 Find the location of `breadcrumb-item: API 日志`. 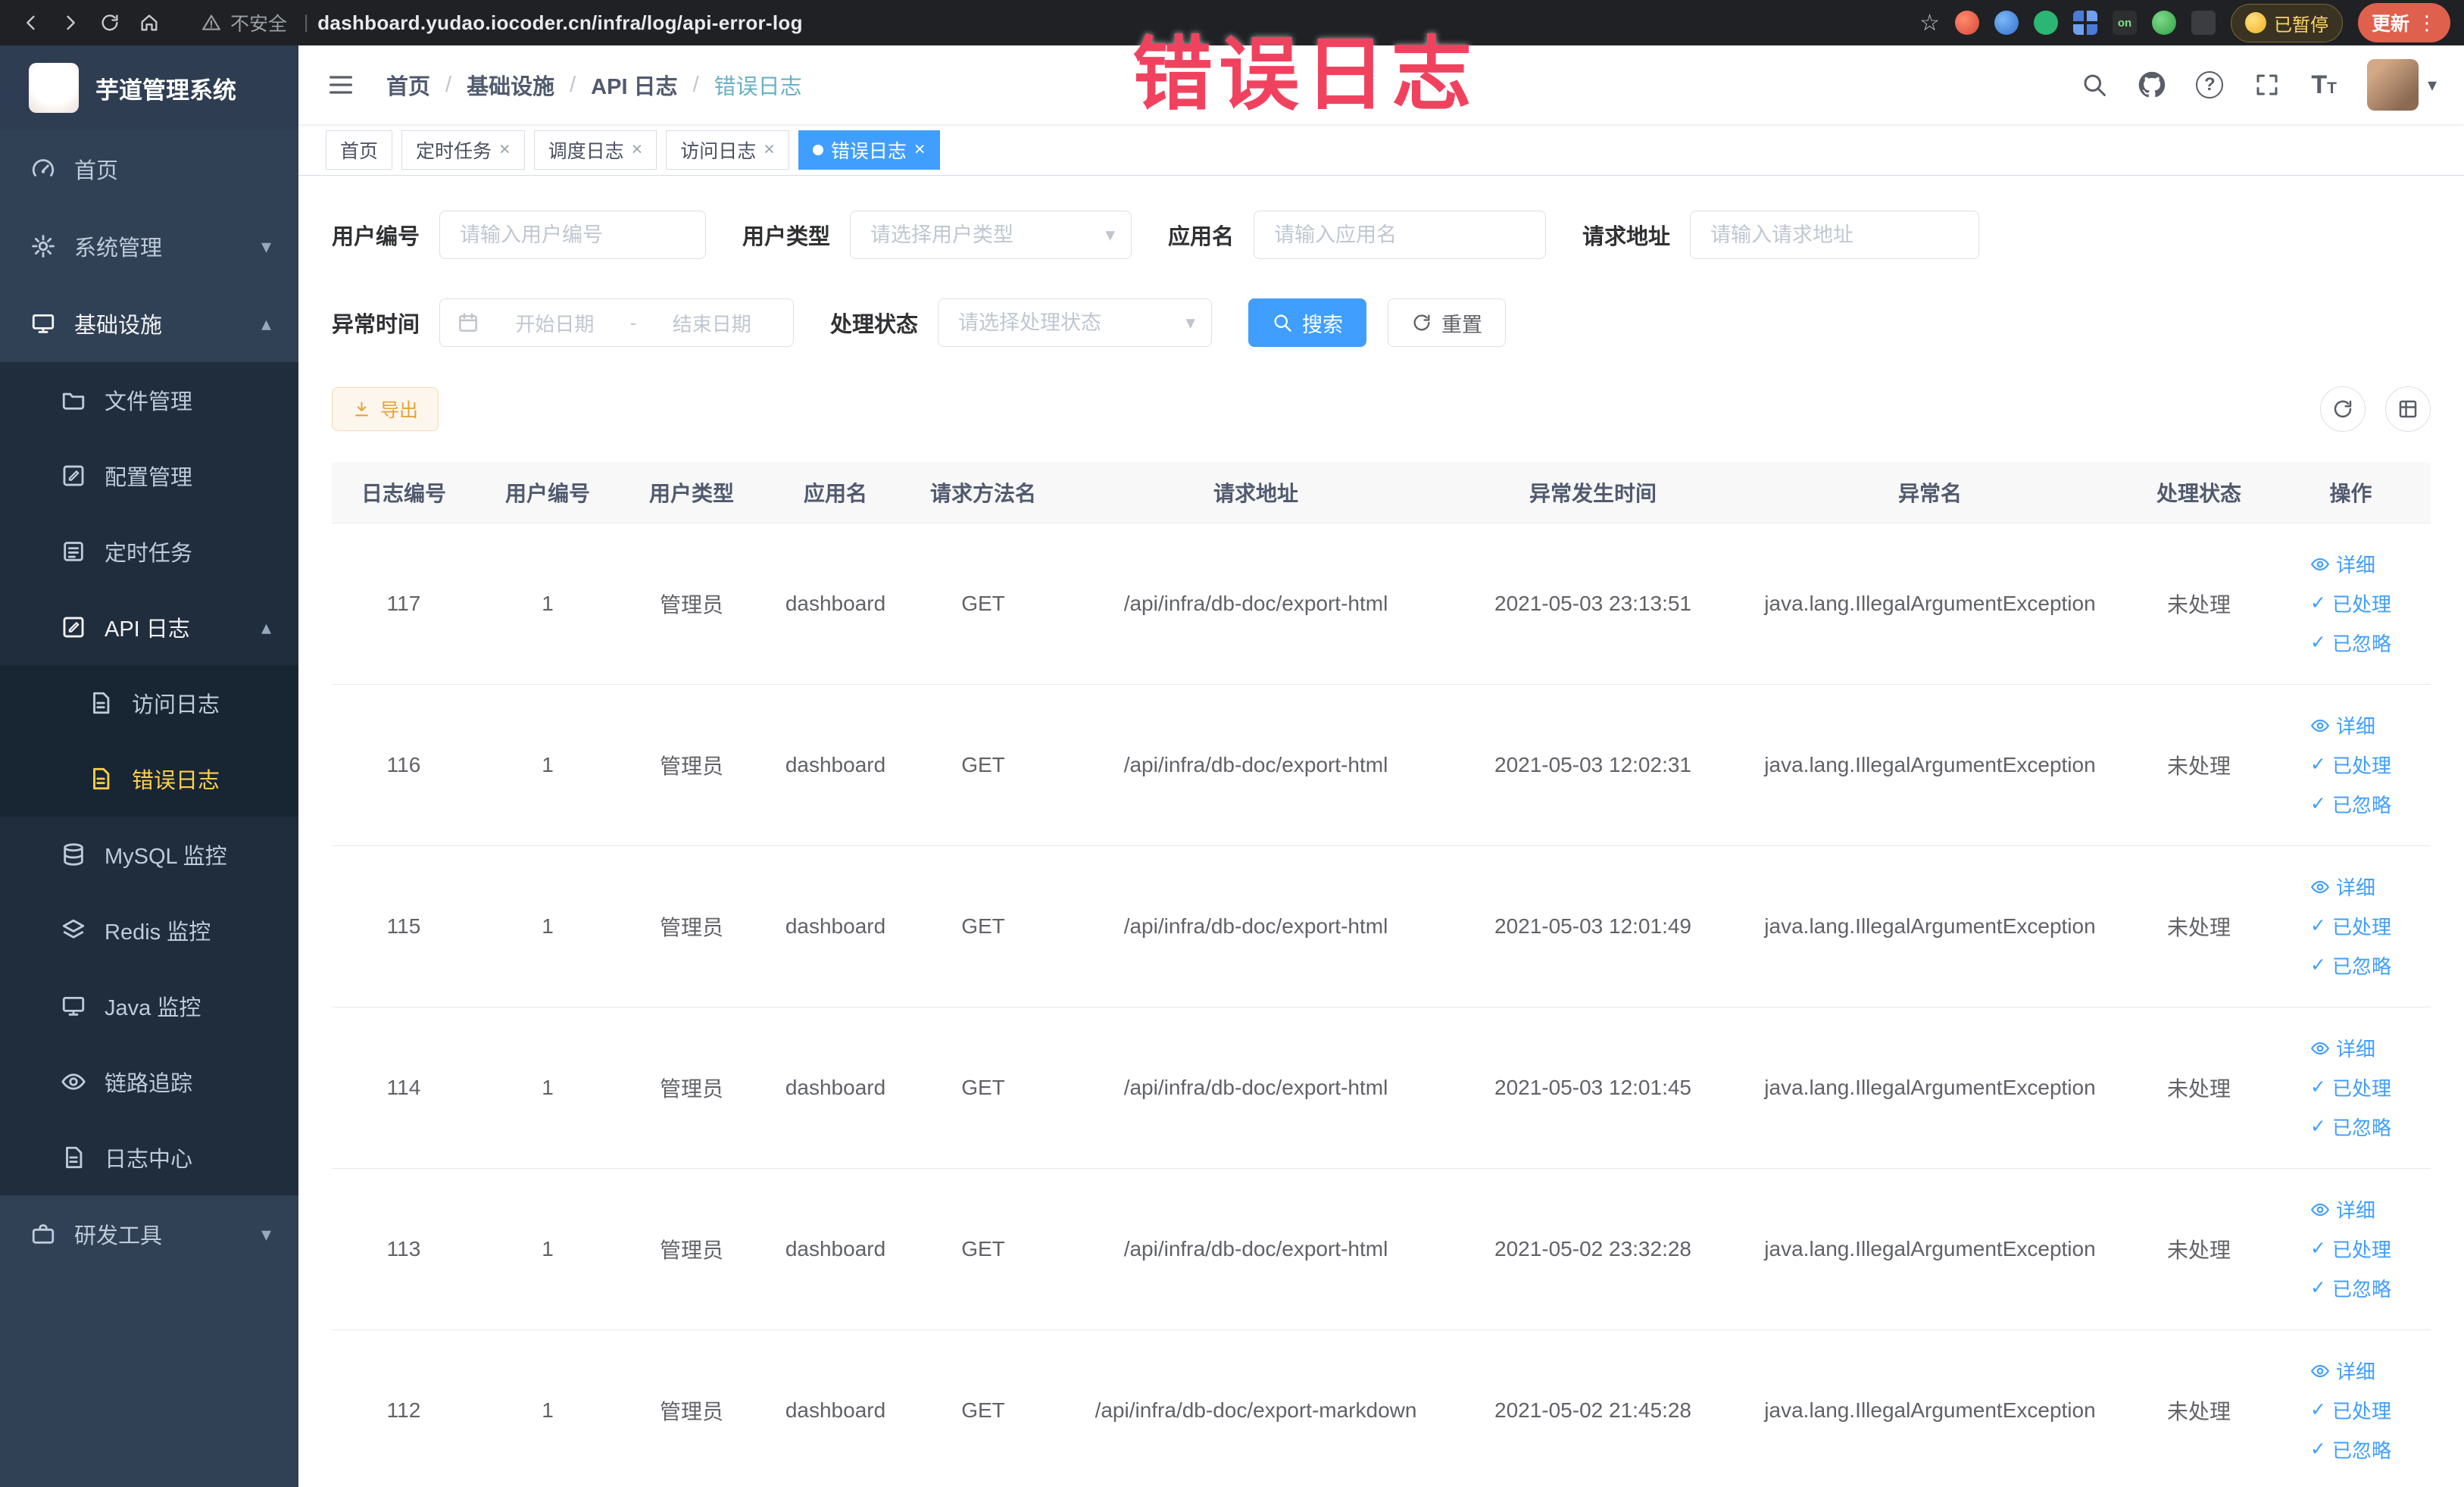

breadcrumb-item: API 日志 is located at coordinates (634, 85).